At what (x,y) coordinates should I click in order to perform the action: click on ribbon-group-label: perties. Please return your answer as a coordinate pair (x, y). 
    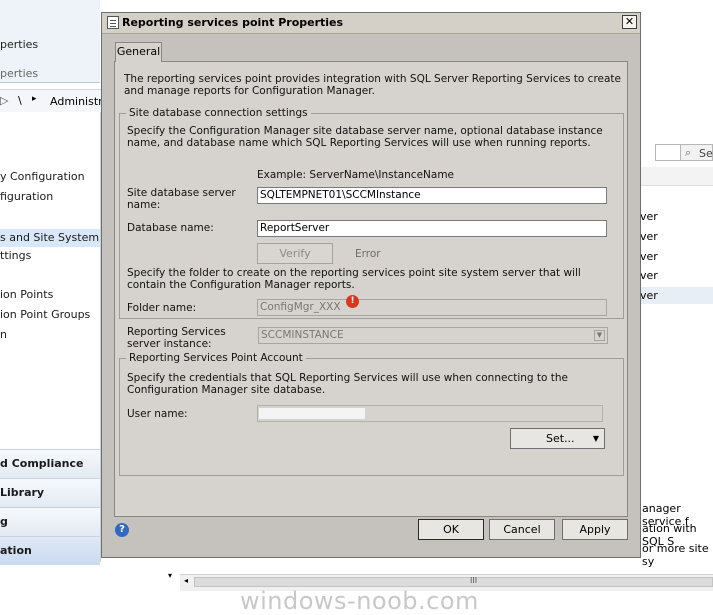
    Looking at the image, I should click on (19, 73).